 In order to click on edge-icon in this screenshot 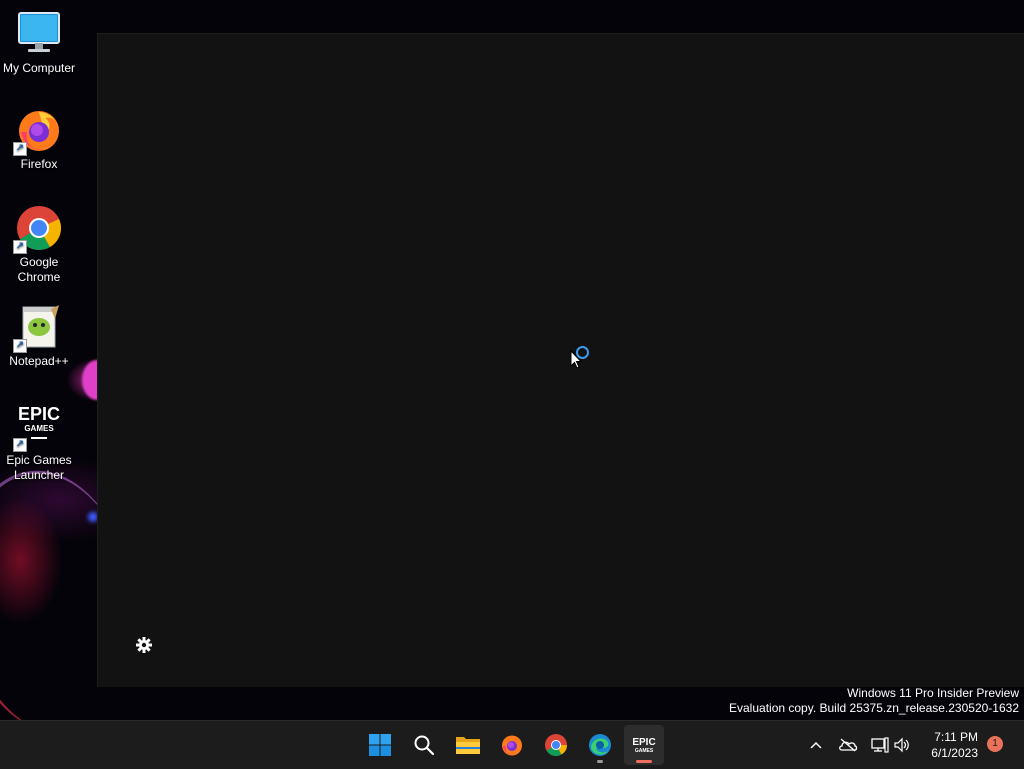, I will do `click(600, 745)`.